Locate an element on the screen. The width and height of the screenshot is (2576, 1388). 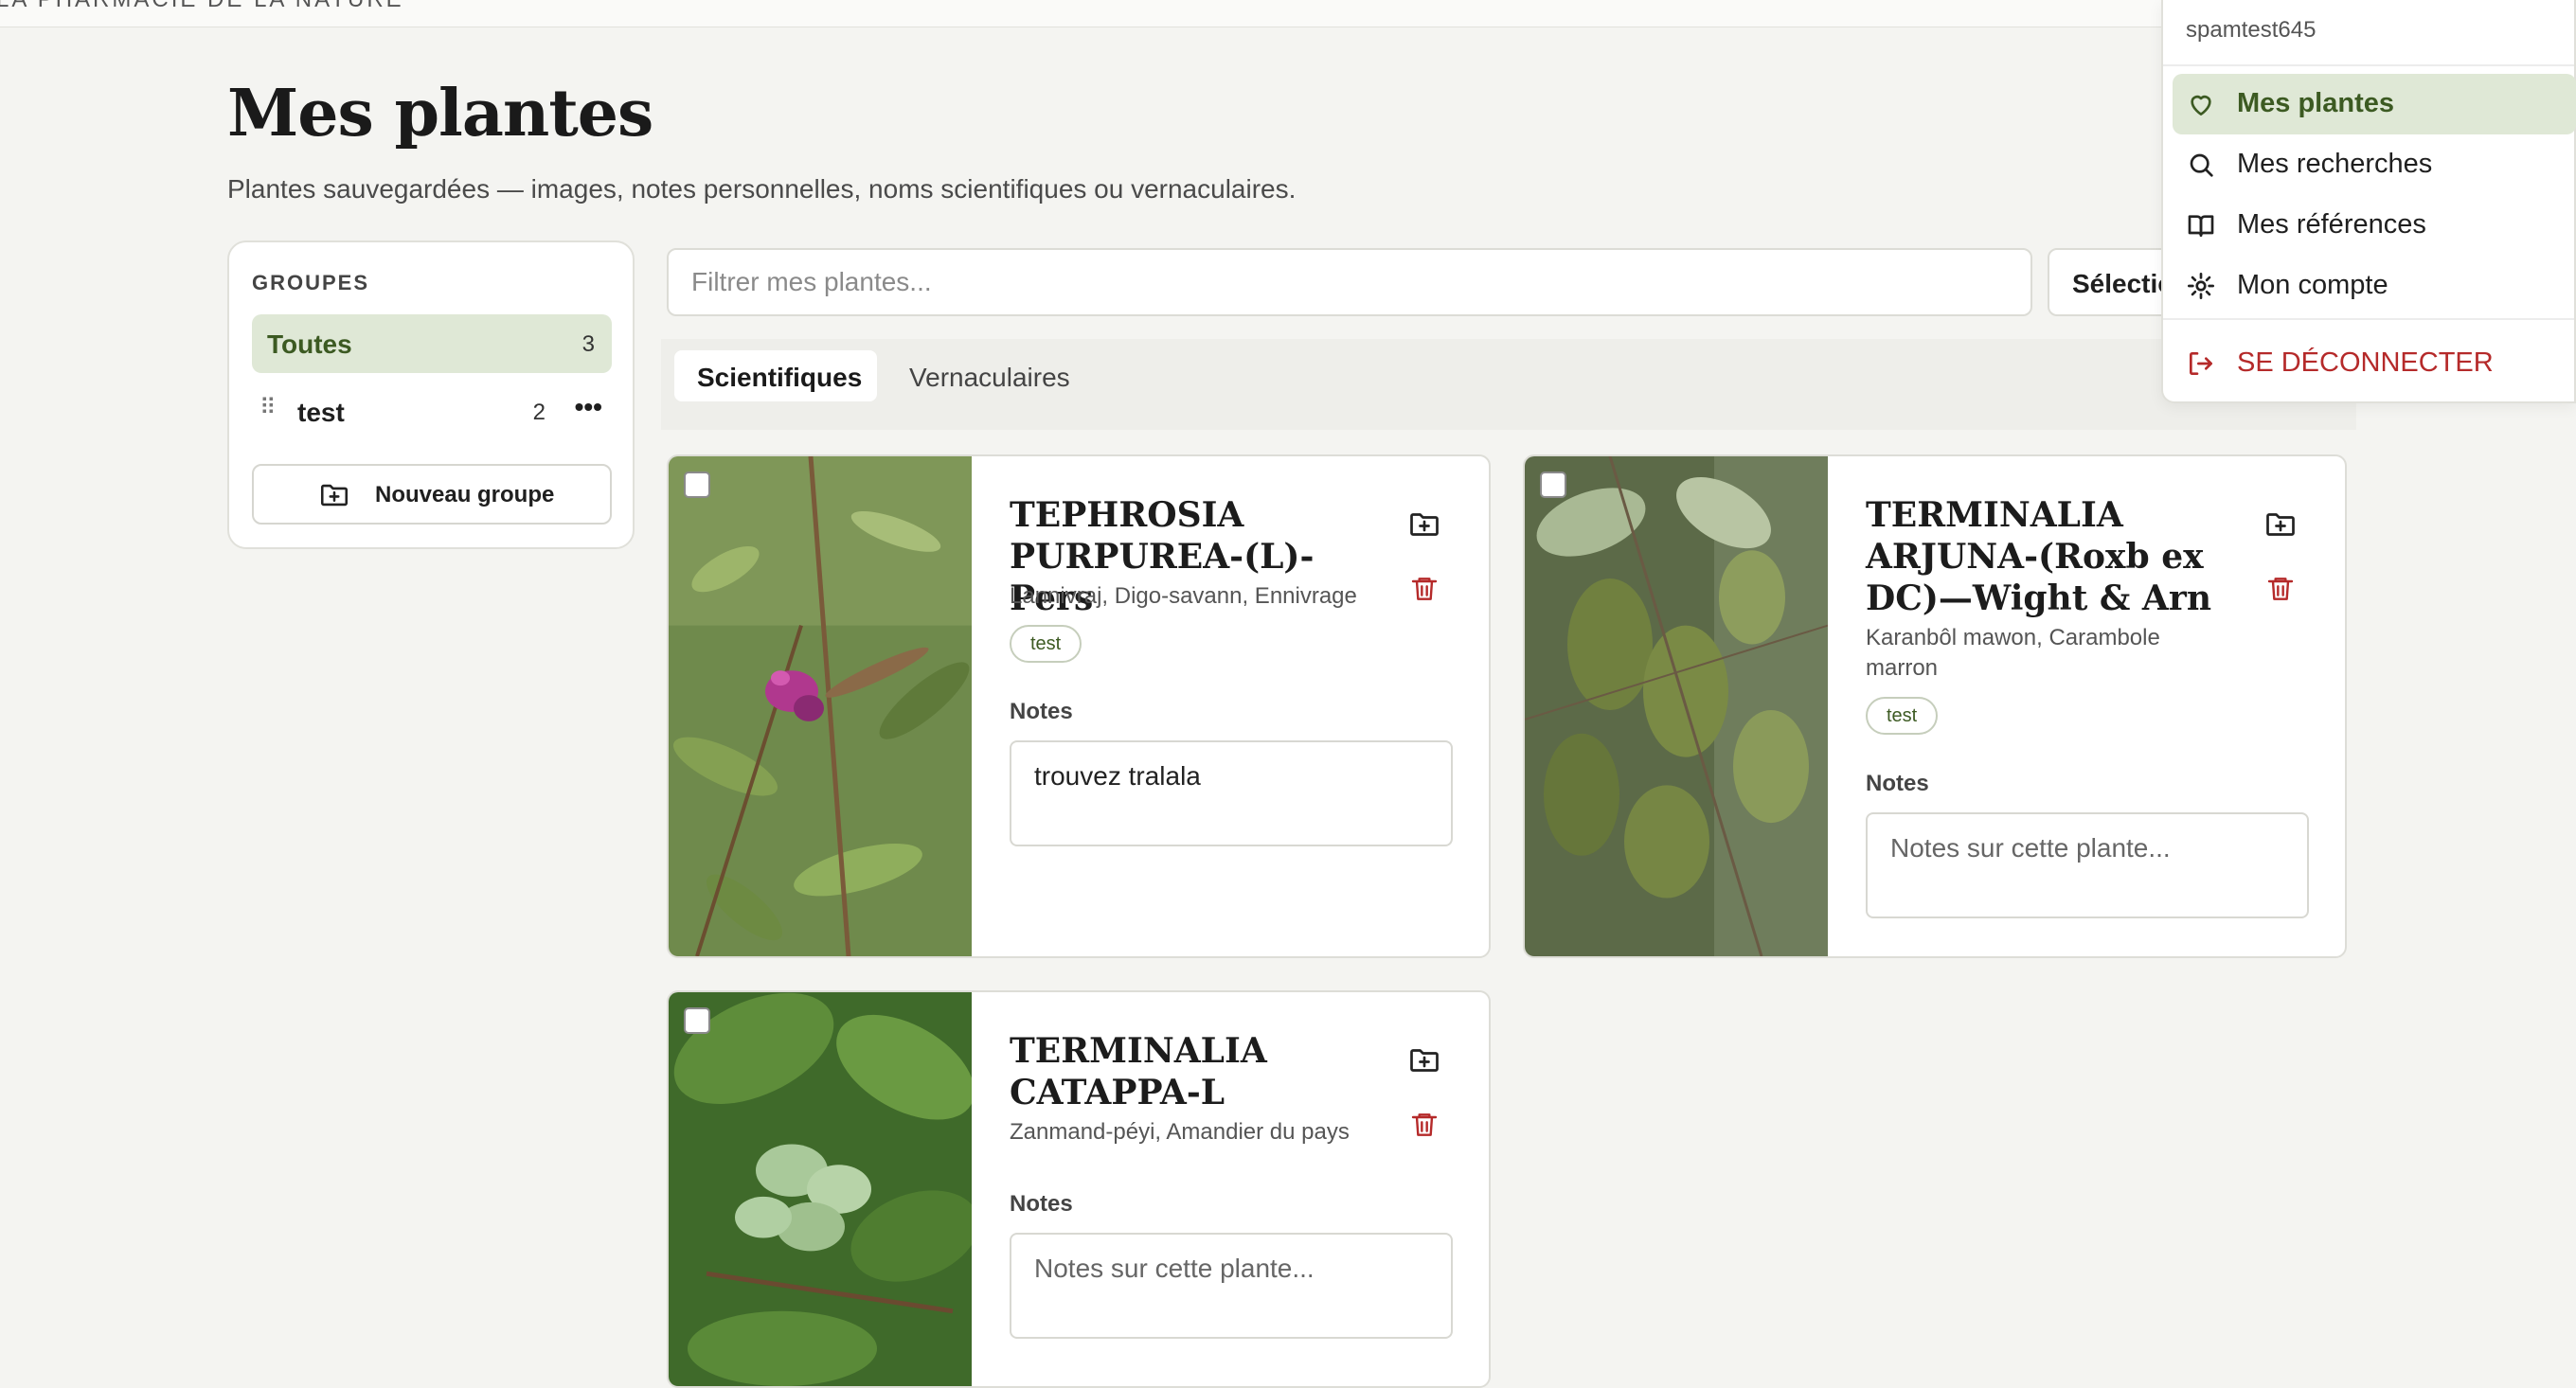
group-item-all: Toutes 3 is located at coordinates (432, 343).